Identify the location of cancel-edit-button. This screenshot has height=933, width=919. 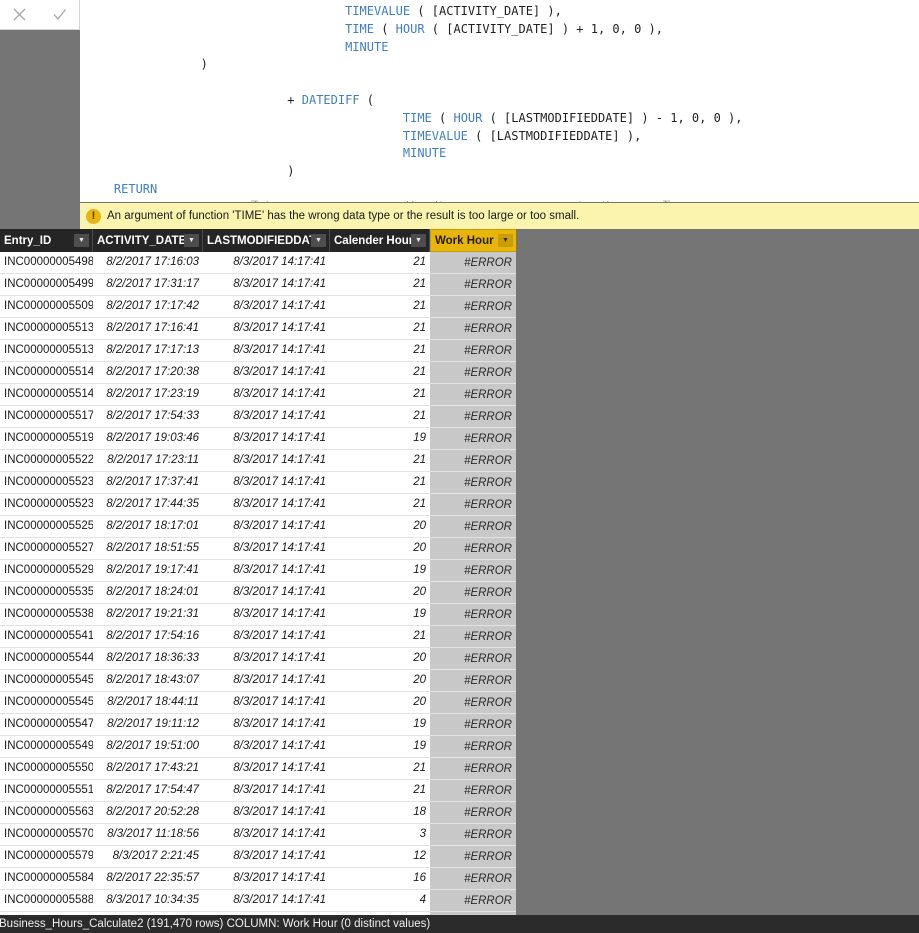
(20, 15).